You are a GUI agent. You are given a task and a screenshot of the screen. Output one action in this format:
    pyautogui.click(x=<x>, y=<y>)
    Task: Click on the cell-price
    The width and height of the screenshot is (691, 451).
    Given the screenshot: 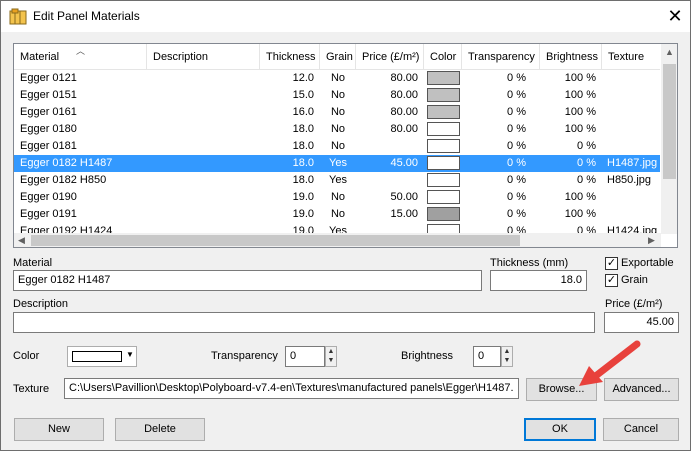 What is the action you would take?
    pyautogui.click(x=387, y=146)
    